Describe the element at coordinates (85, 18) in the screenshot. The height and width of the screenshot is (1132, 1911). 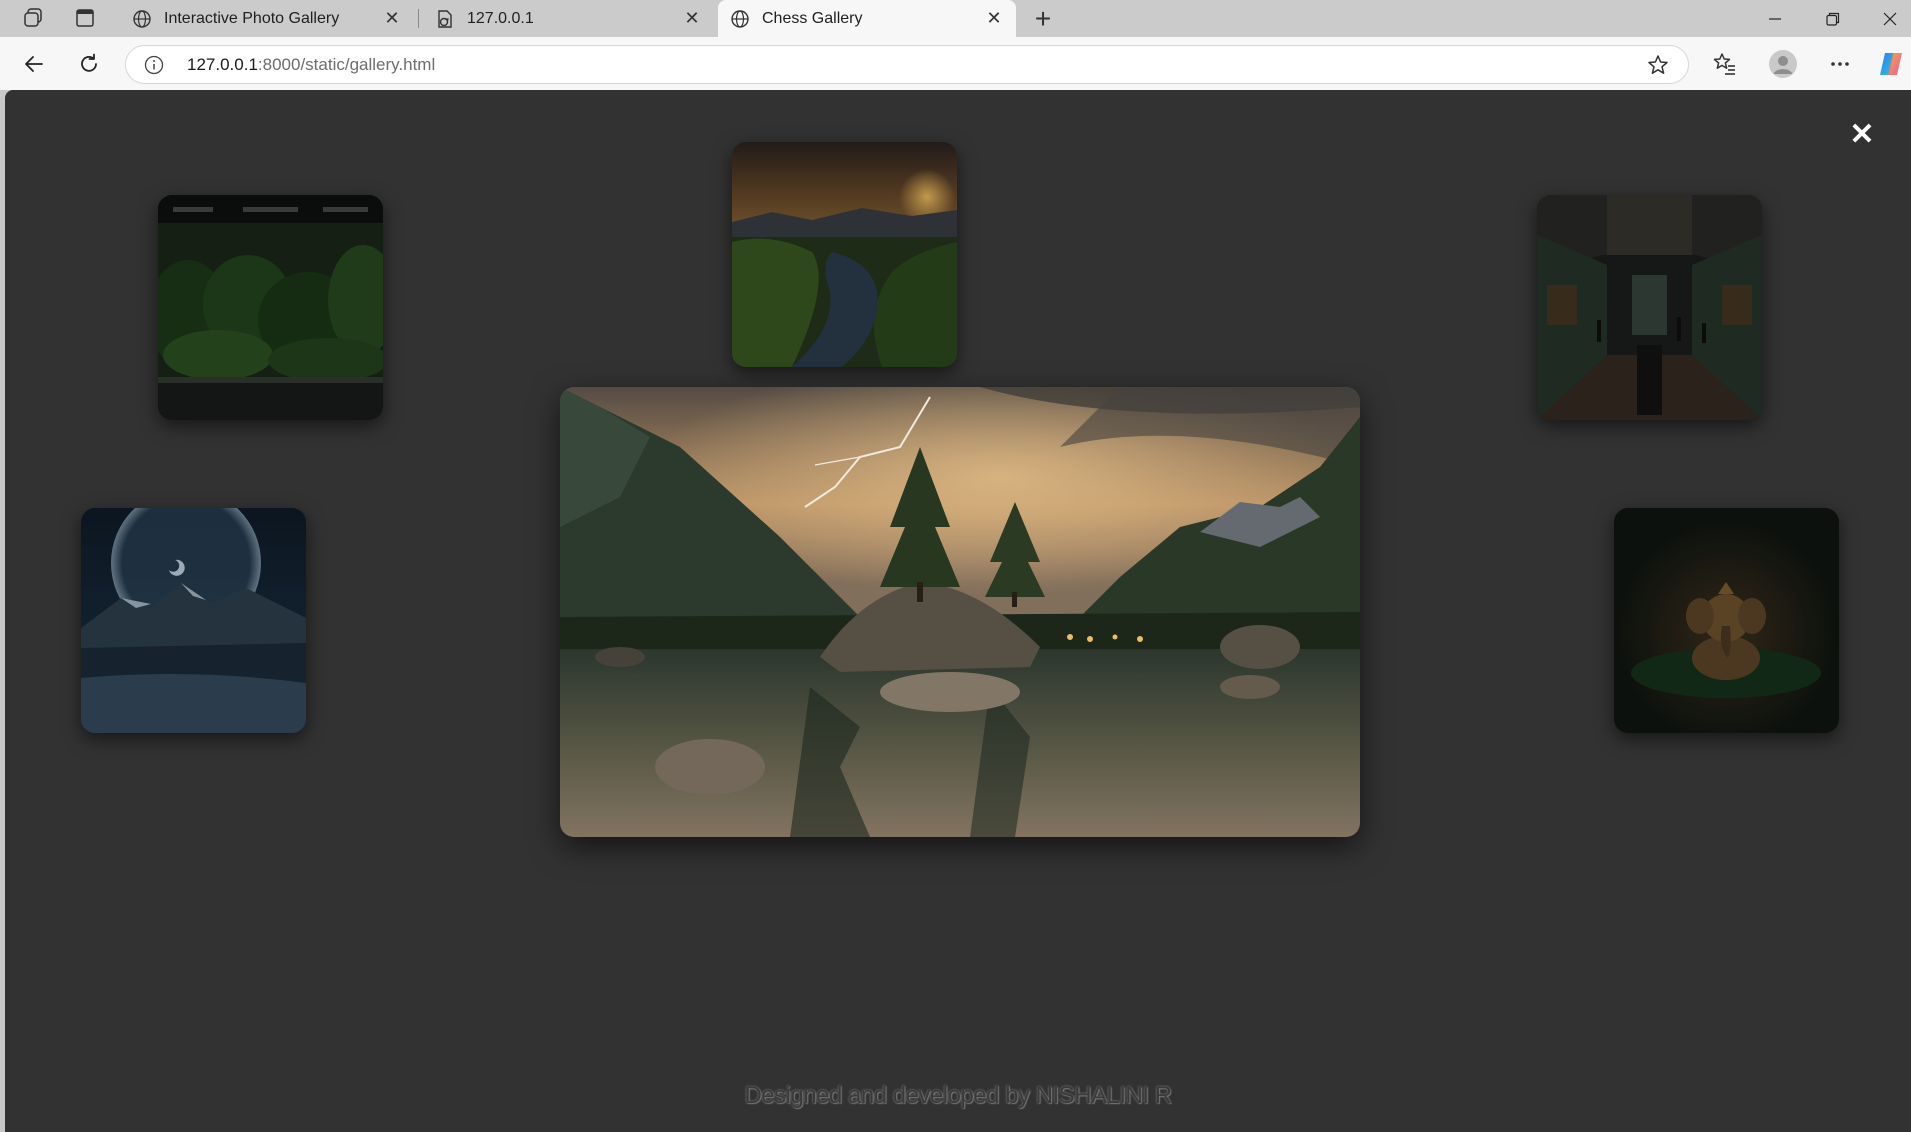
I see `vertical-tabs-icon` at that location.